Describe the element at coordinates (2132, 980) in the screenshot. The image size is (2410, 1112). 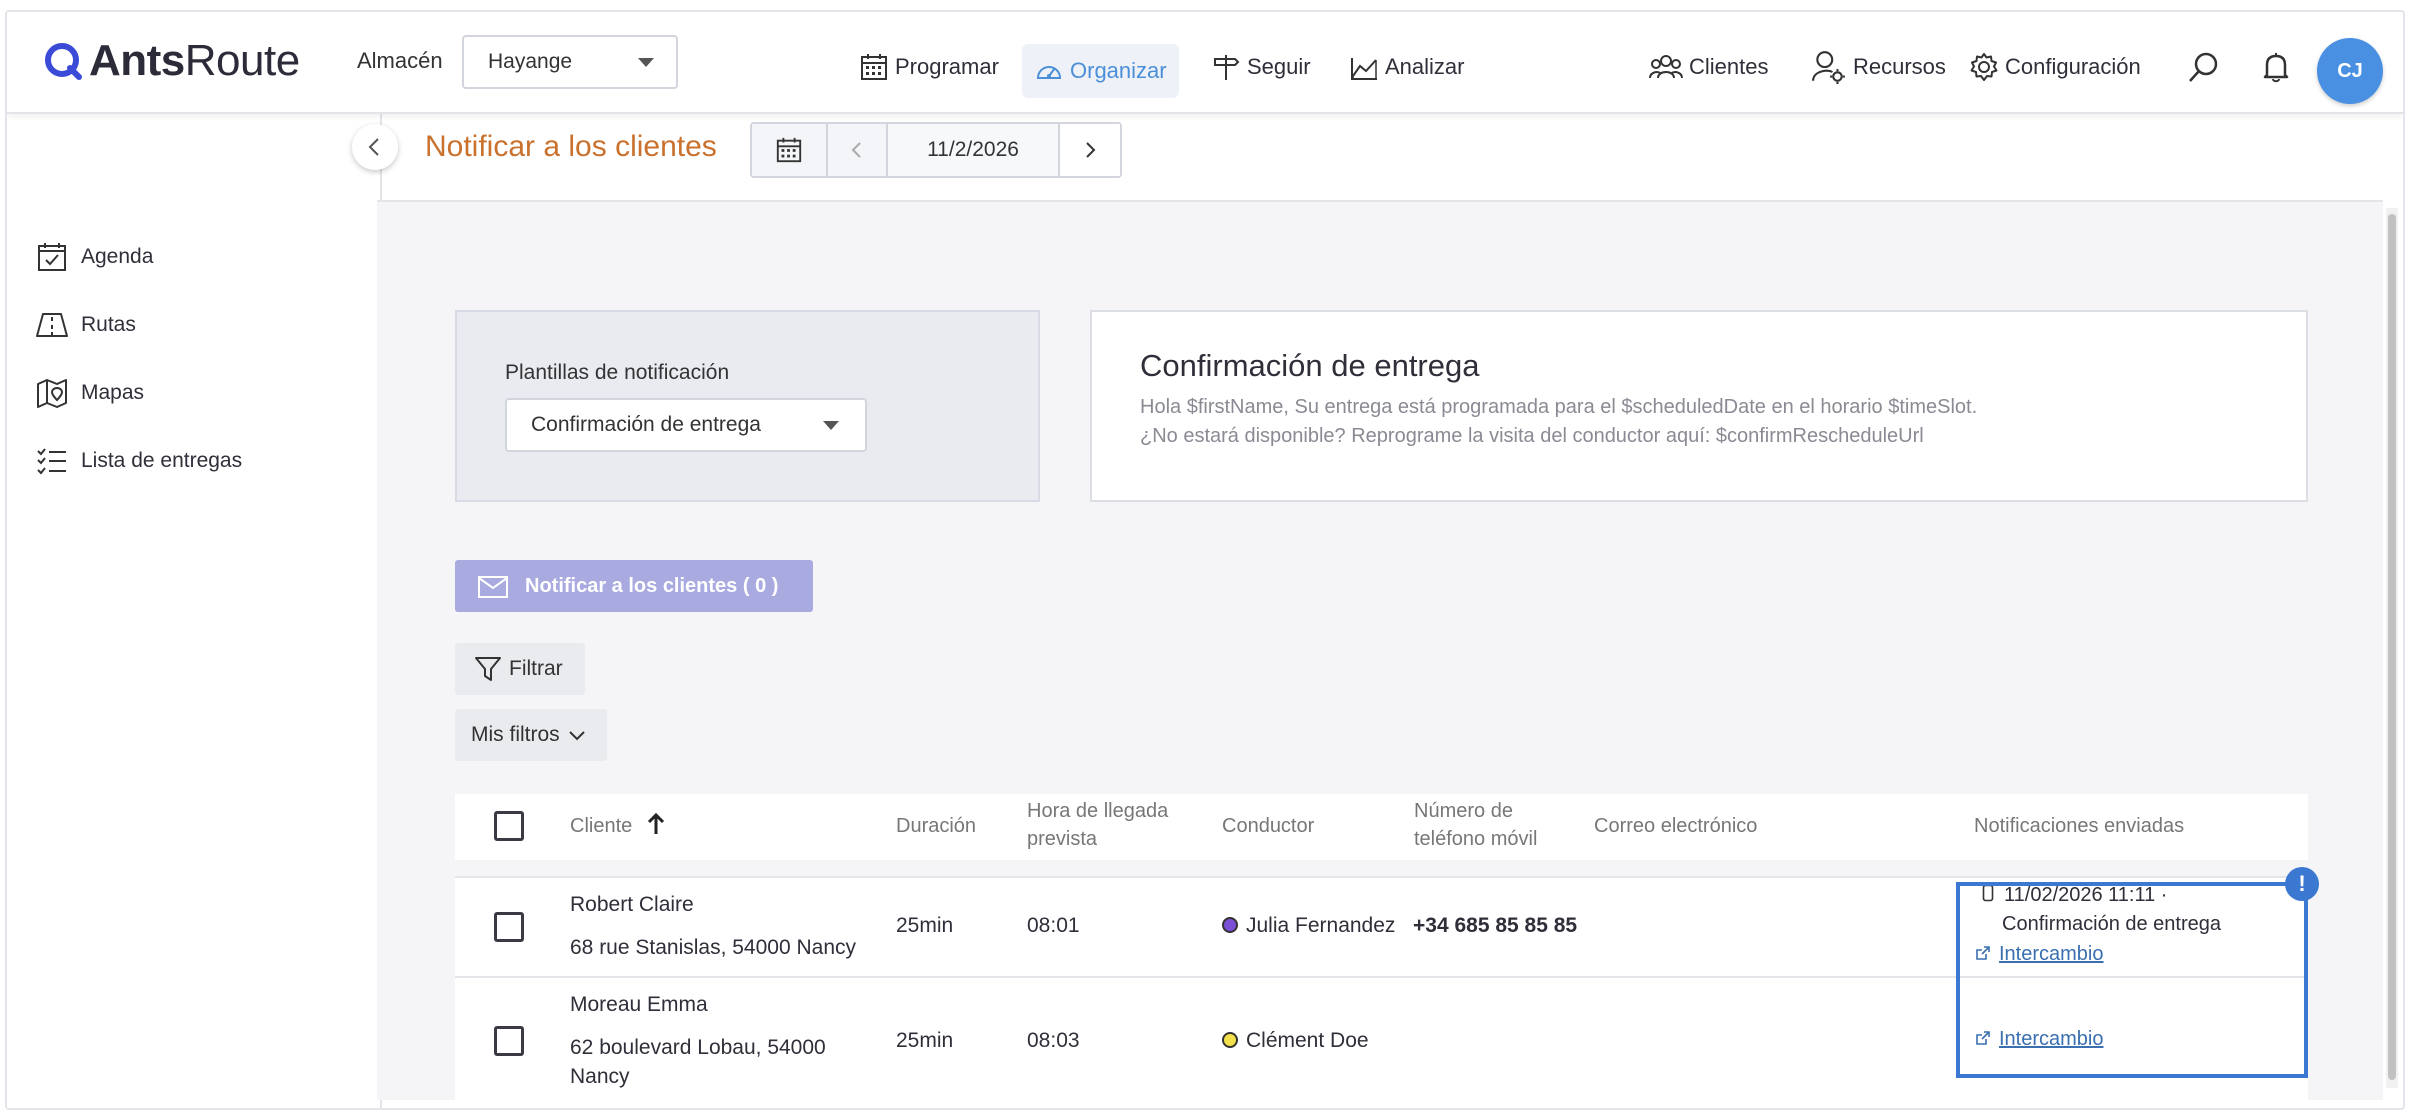
I see `notifications-highlight-box` at that location.